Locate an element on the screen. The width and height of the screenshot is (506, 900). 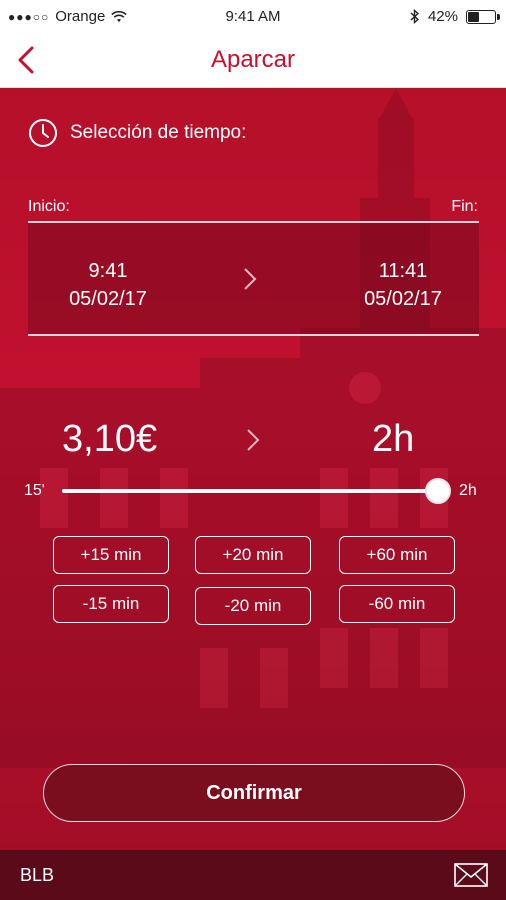
status-right: 42% is located at coordinates (455, 16).